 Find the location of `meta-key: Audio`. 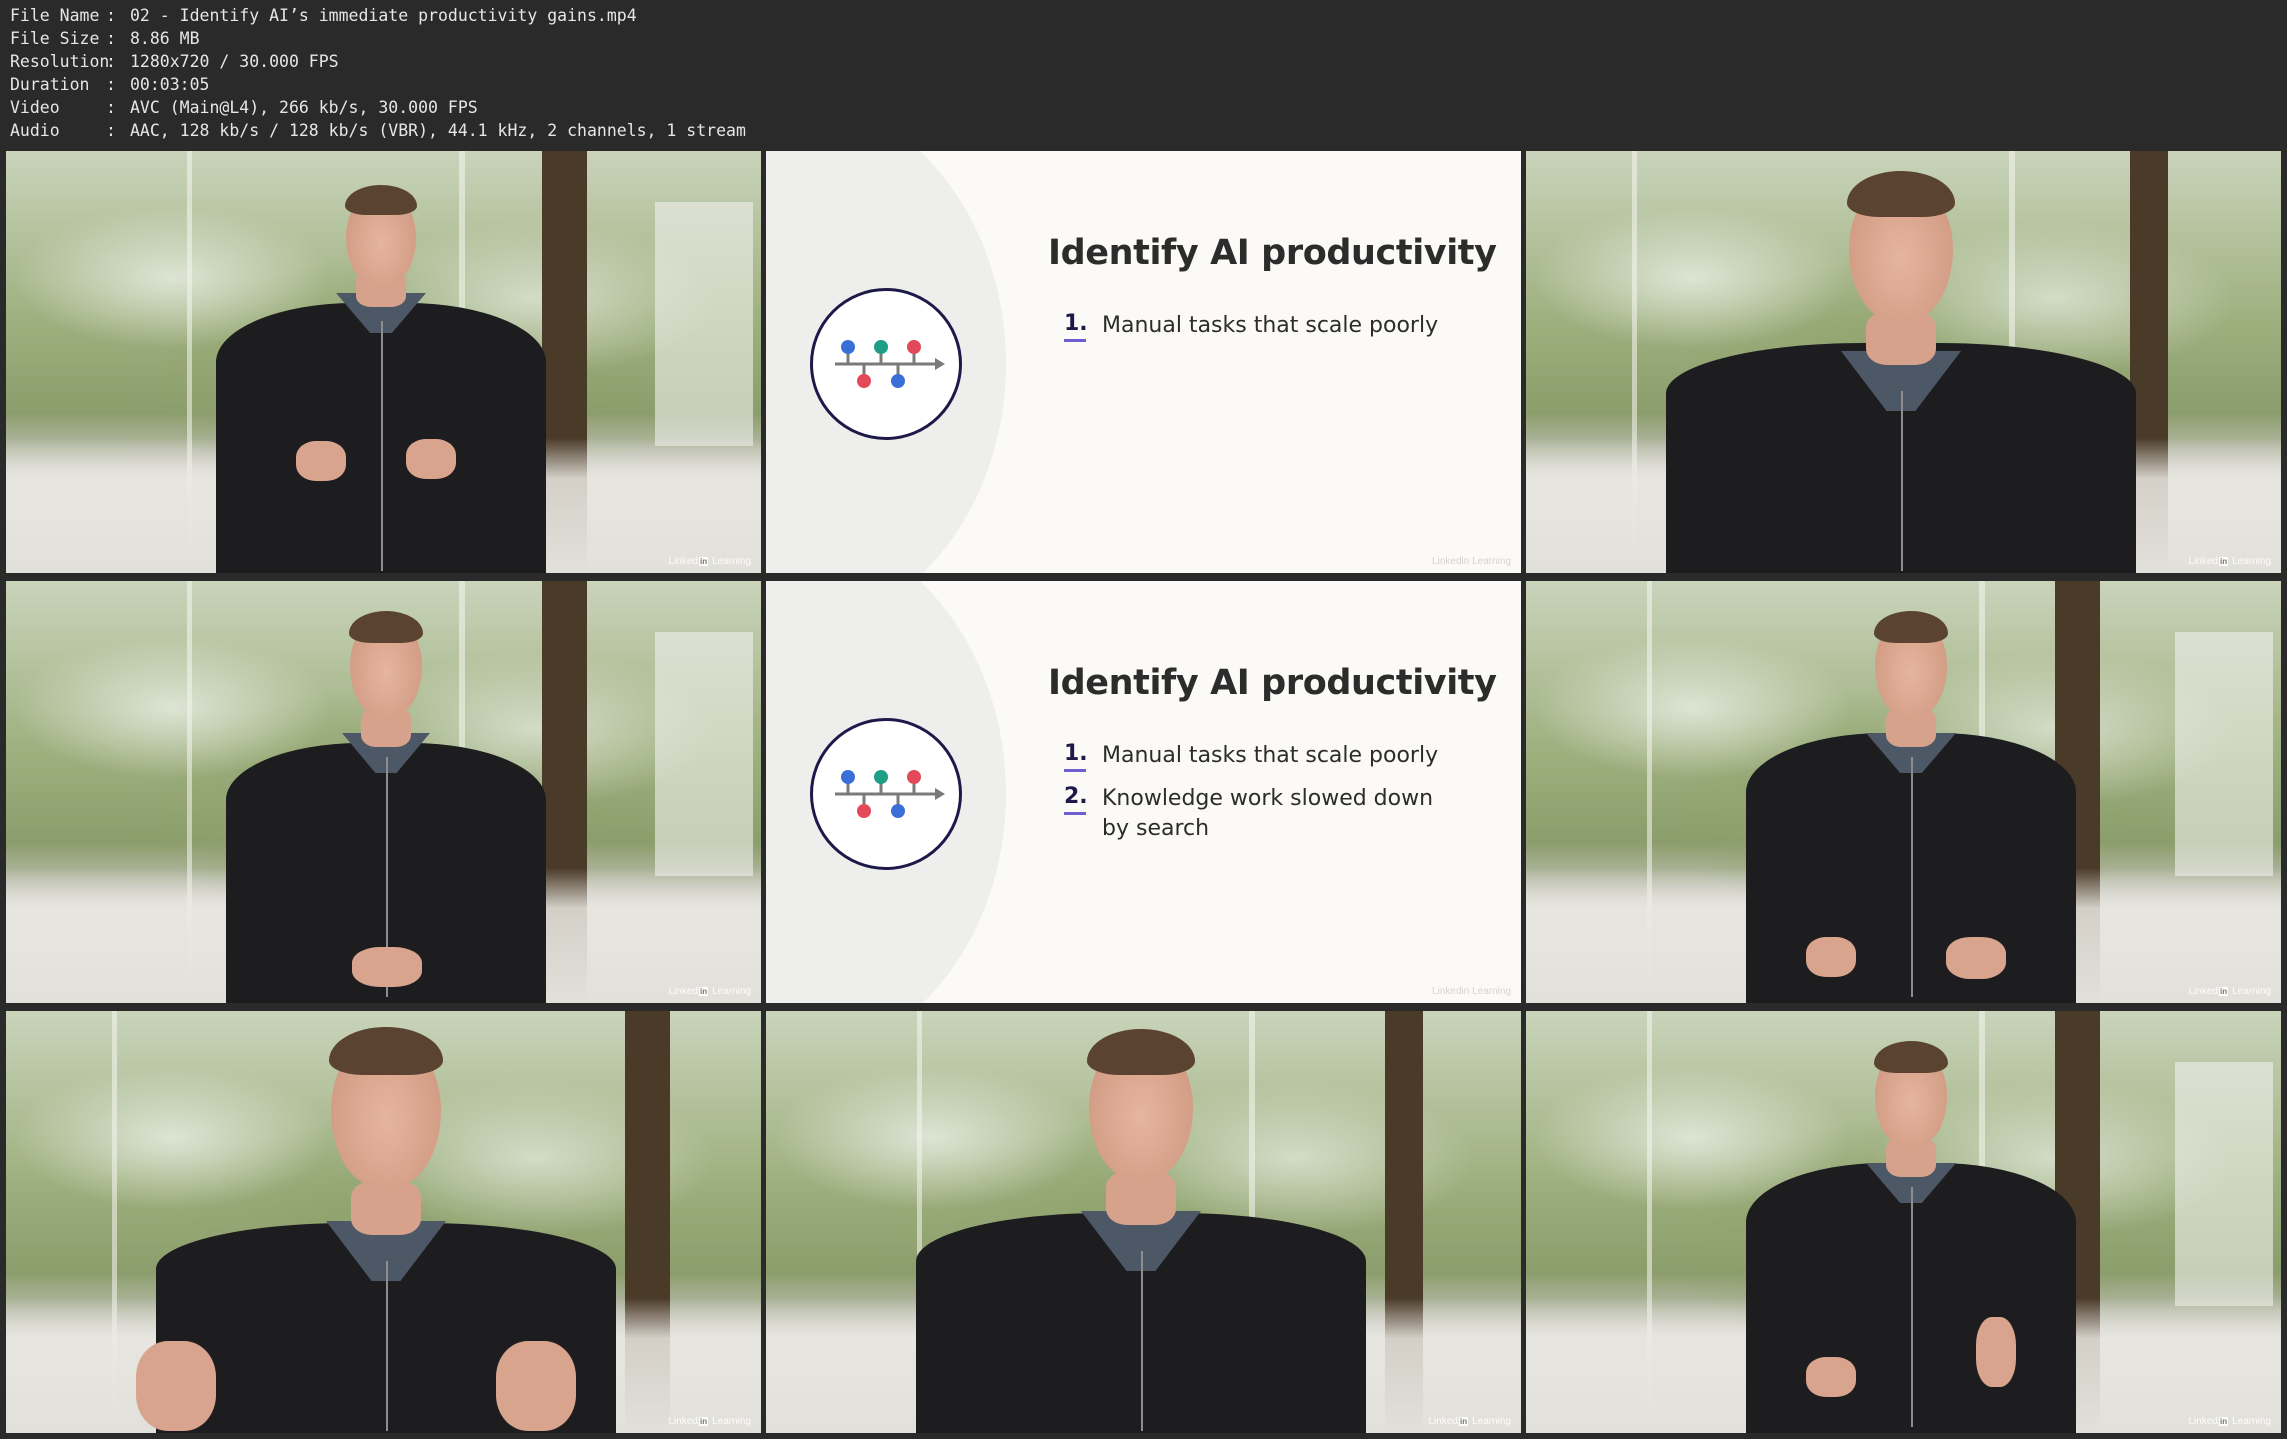

meta-key: Audio is located at coordinates (35, 130).